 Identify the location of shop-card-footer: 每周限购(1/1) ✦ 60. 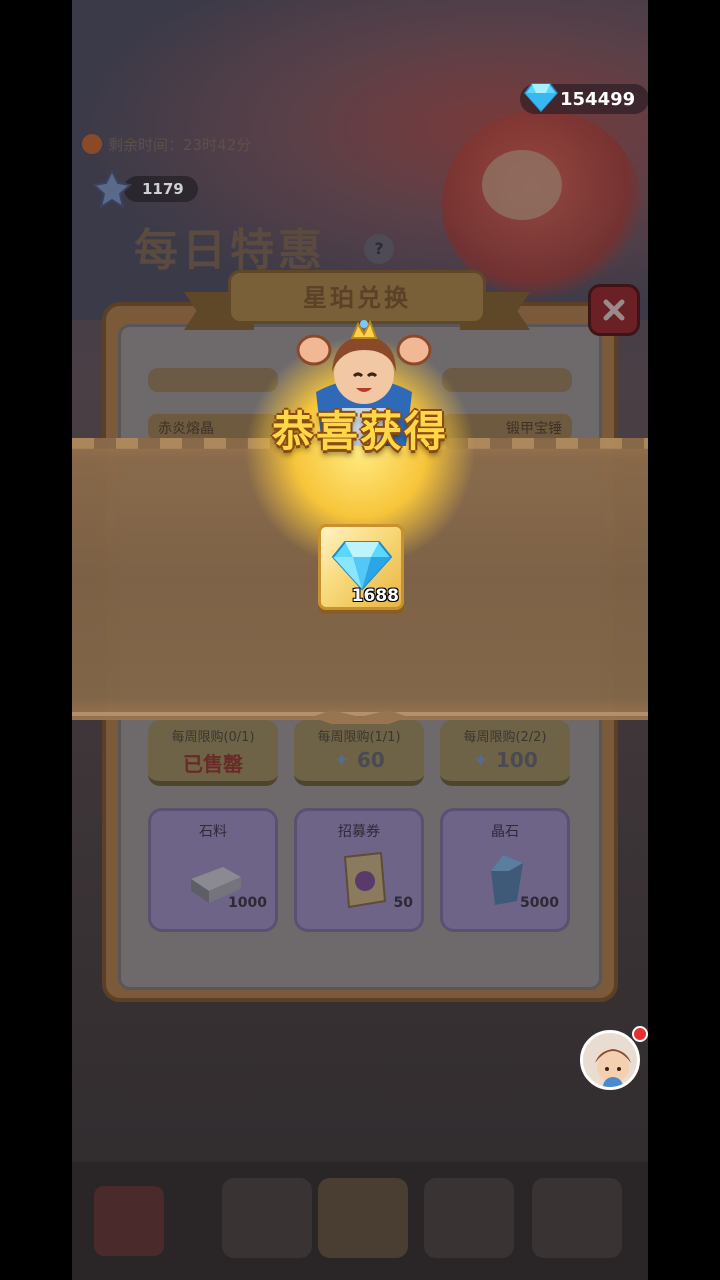
(359, 753).